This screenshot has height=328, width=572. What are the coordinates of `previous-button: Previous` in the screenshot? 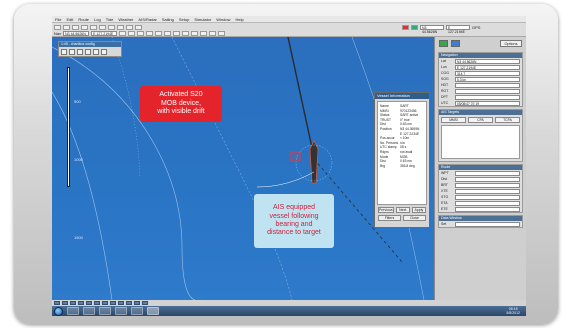 It's located at (386, 210).